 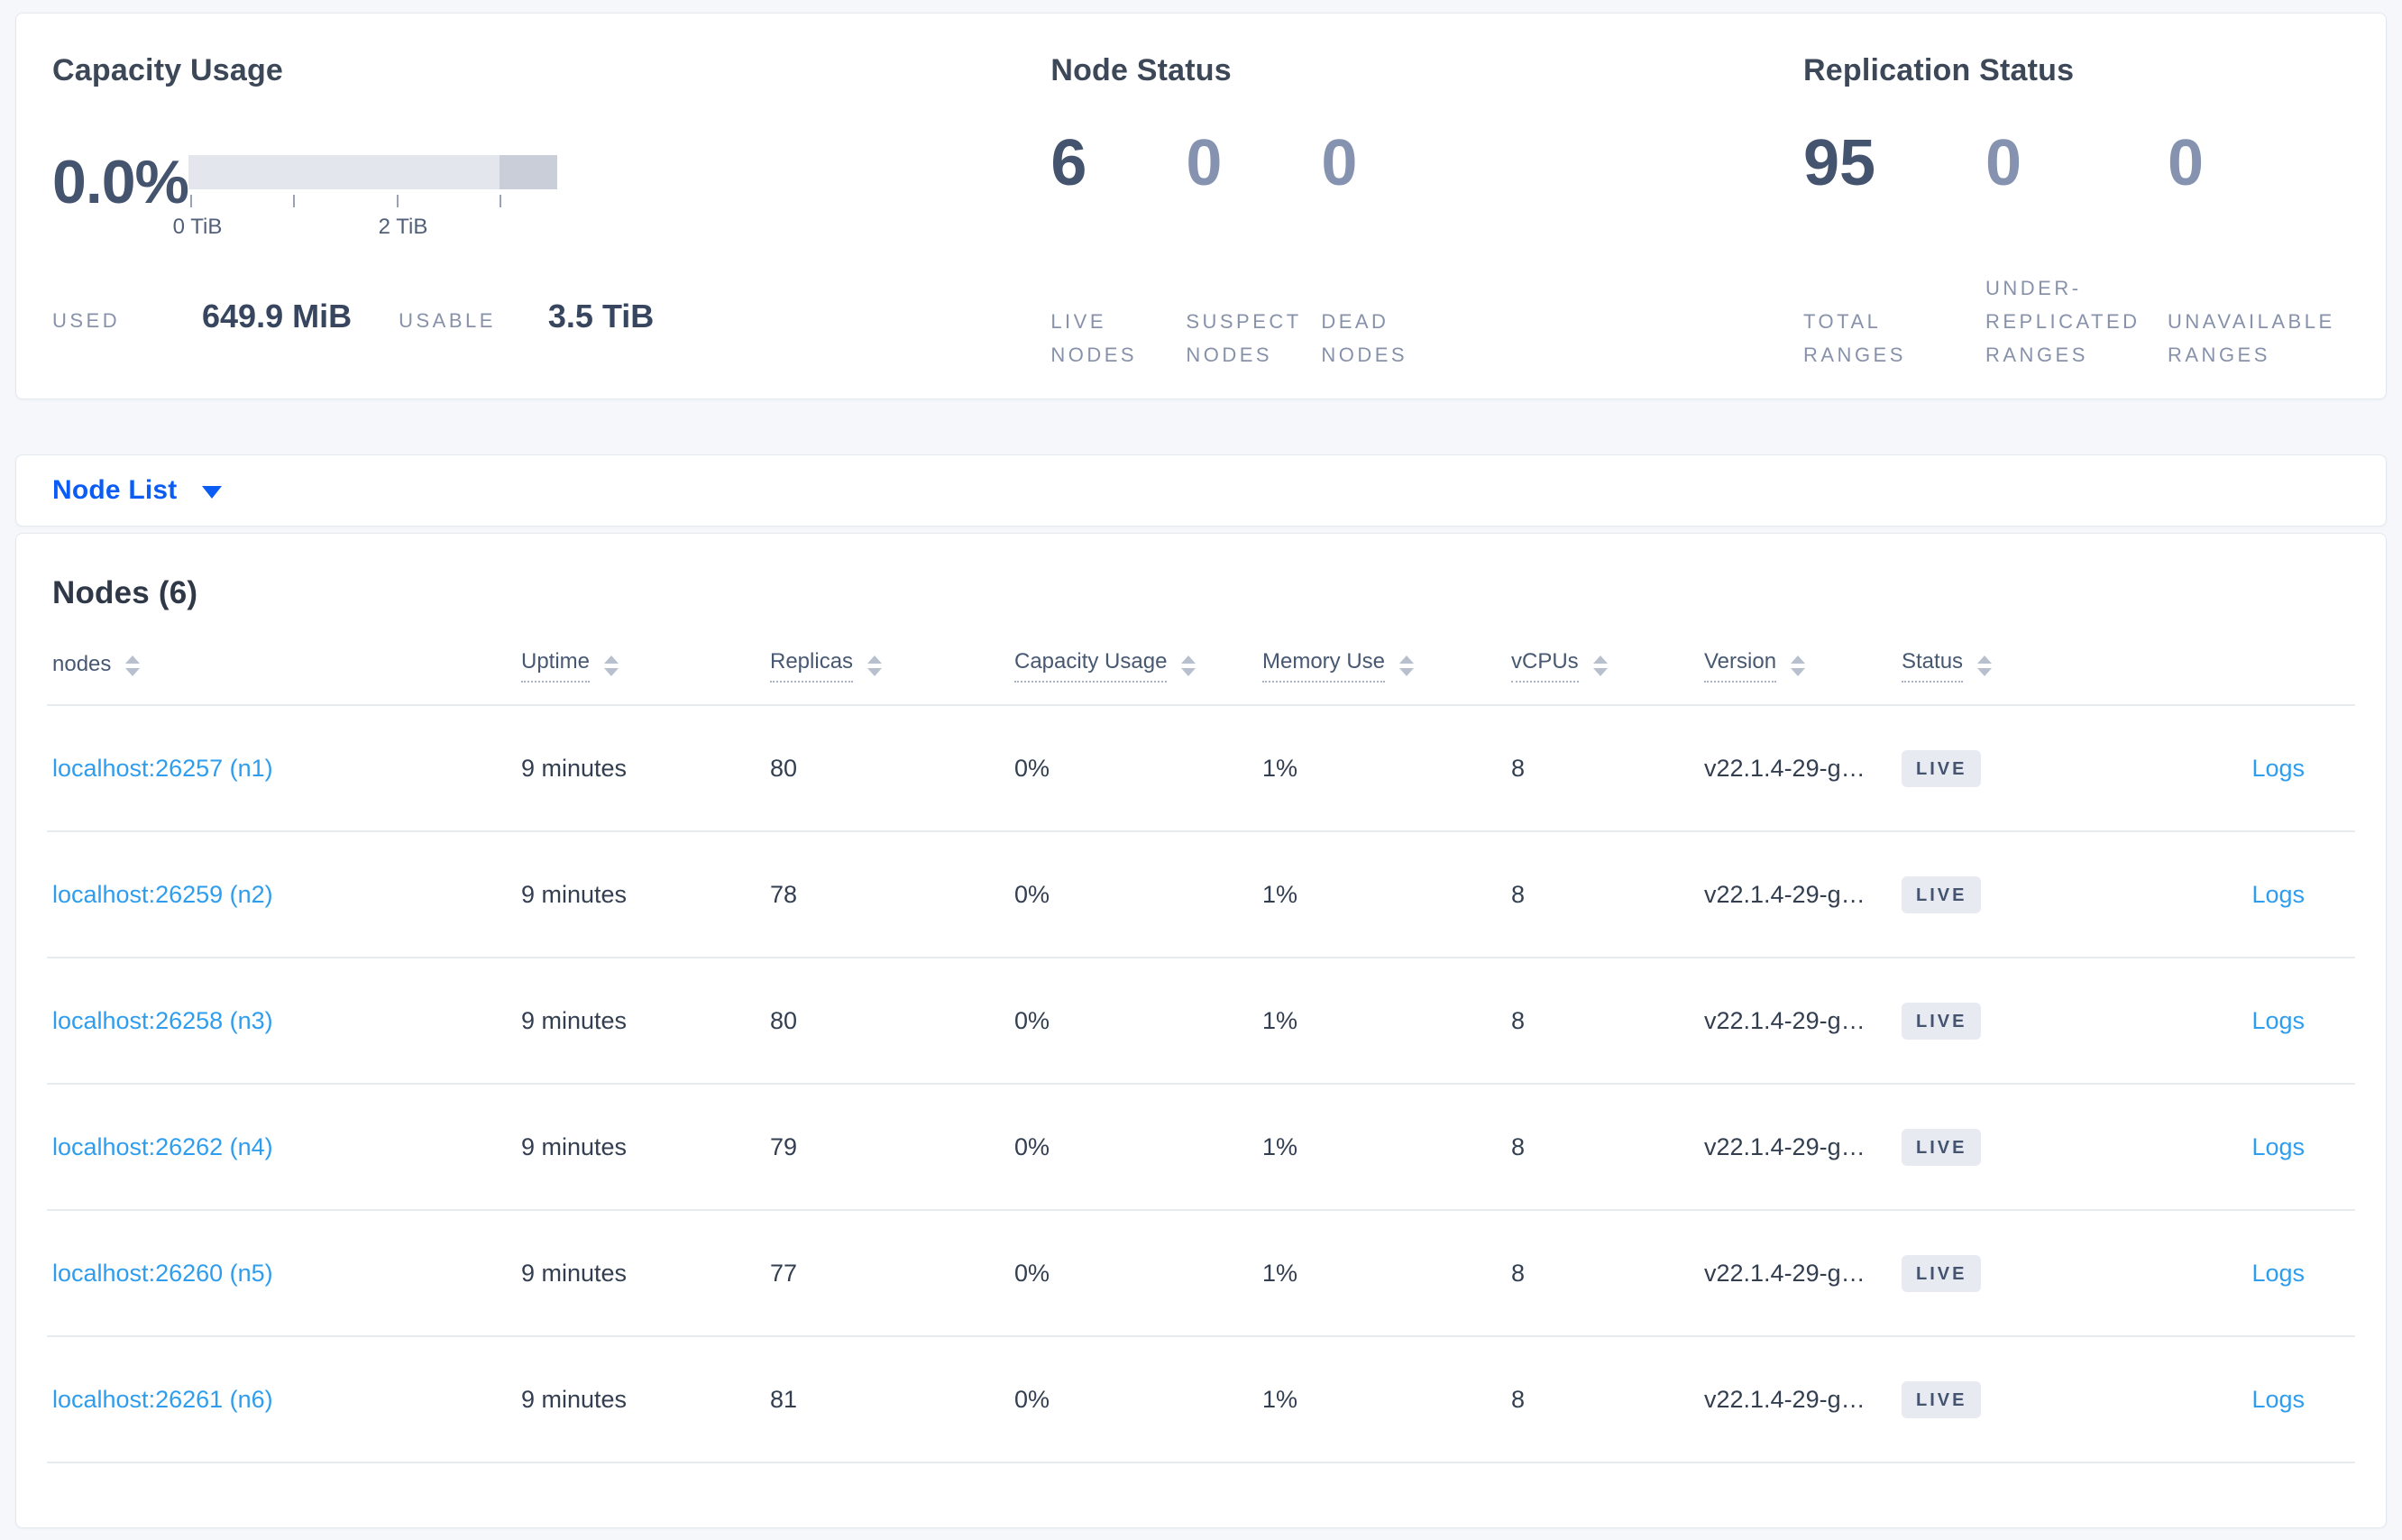 I want to click on node-link: localhost:26257 (n1), so click(x=162, y=768).